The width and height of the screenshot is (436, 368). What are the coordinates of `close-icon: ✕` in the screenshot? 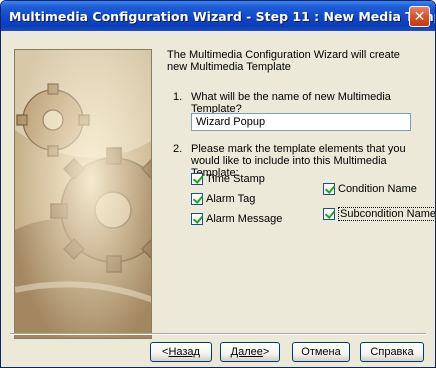 It's located at (419, 16).